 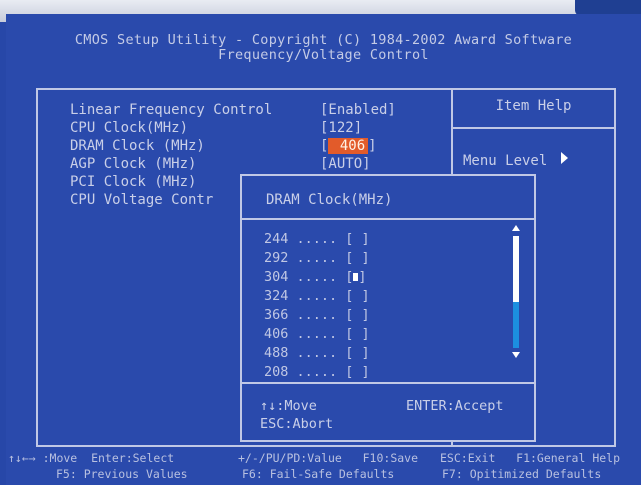 I want to click on footer-failsafe-defaults: F6: Fail-Safe Defaults, so click(x=318, y=474).